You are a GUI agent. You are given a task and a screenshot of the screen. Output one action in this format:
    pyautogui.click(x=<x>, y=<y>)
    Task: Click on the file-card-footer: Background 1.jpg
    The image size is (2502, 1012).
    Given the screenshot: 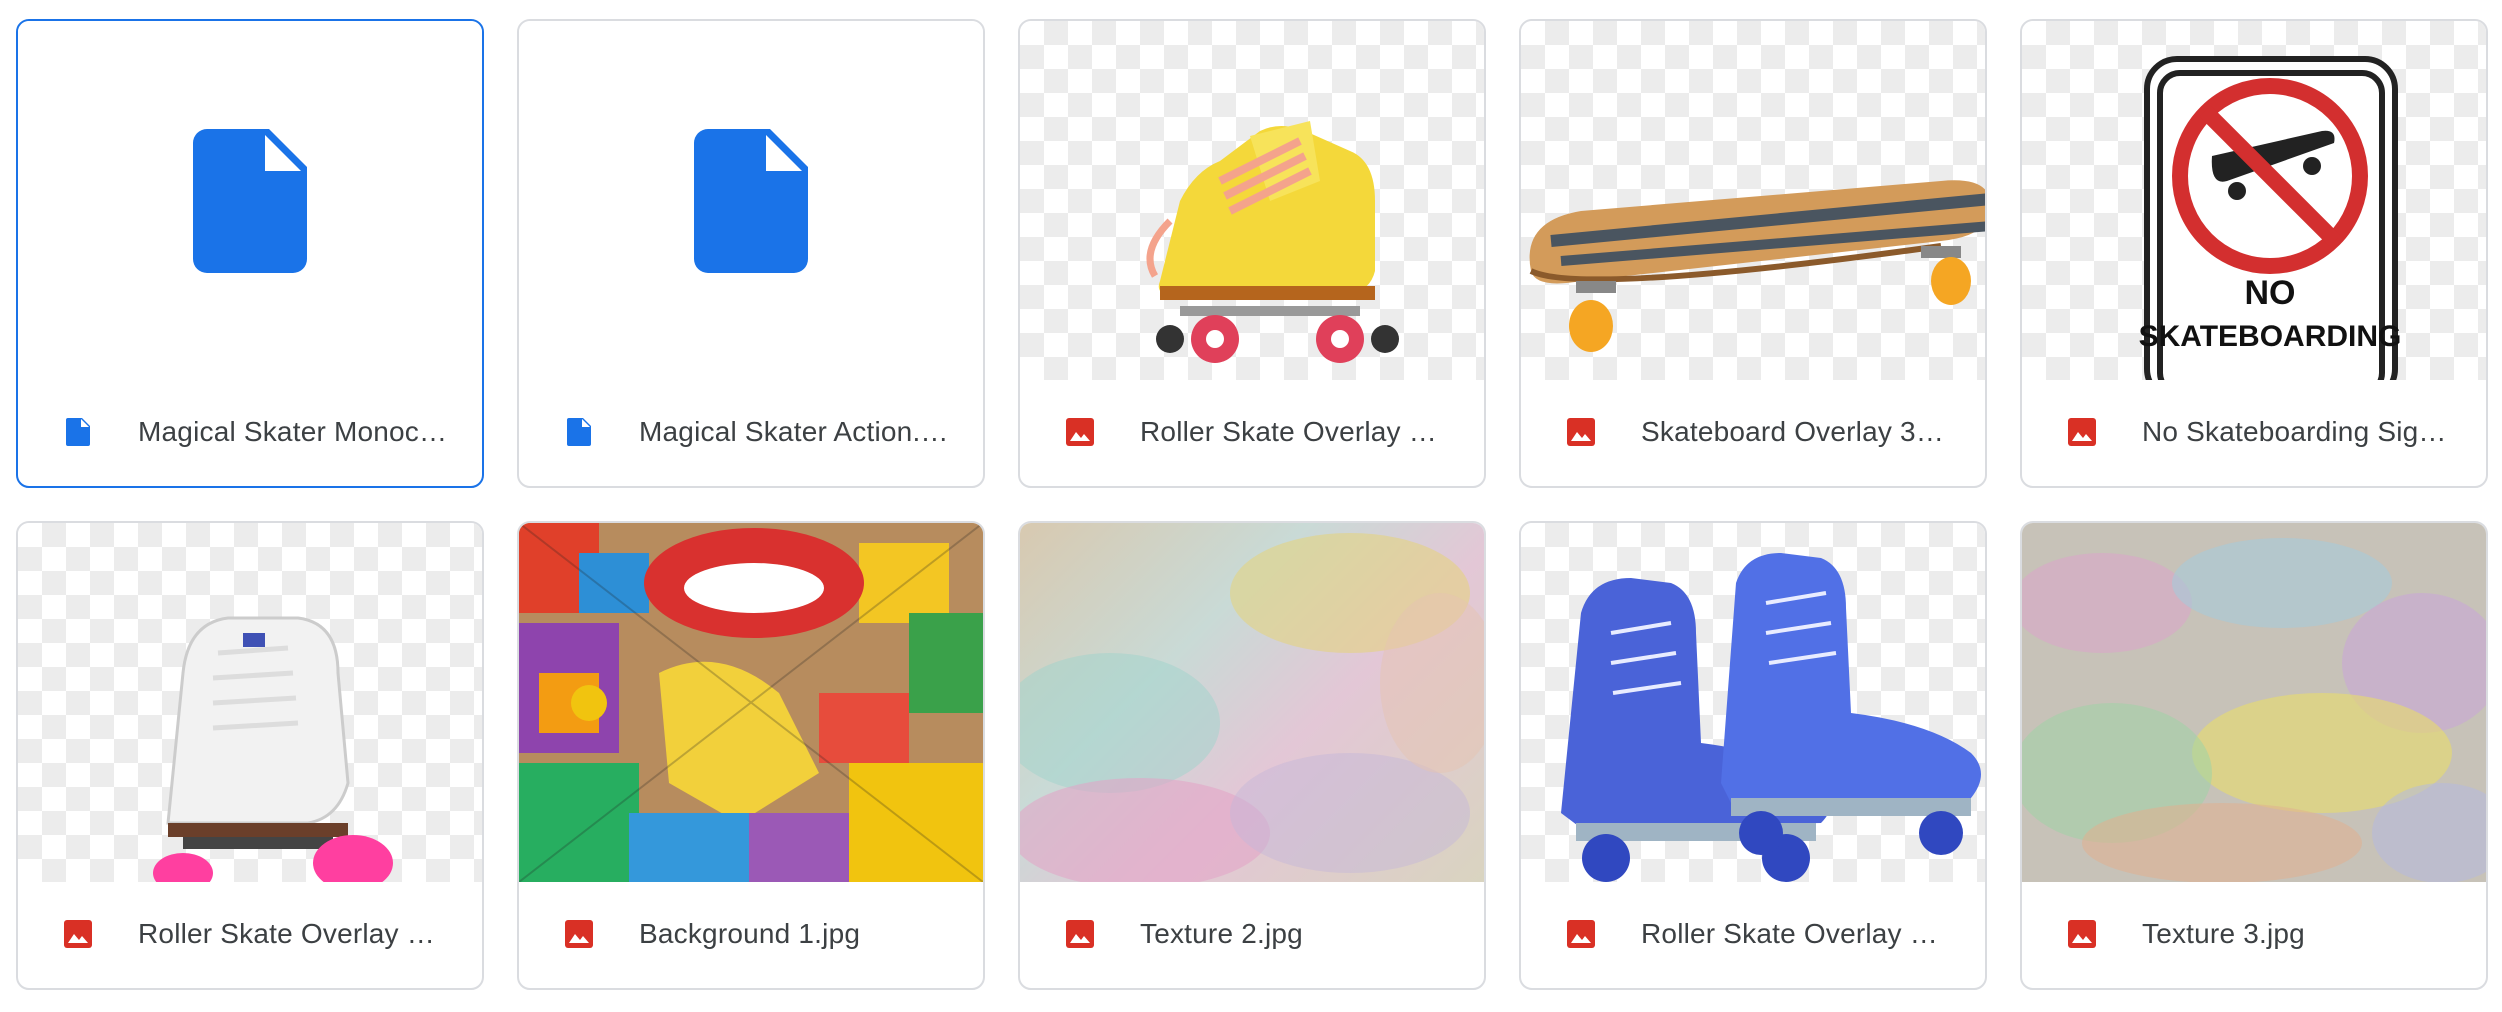 What is the action you would take?
    pyautogui.click(x=751, y=934)
    